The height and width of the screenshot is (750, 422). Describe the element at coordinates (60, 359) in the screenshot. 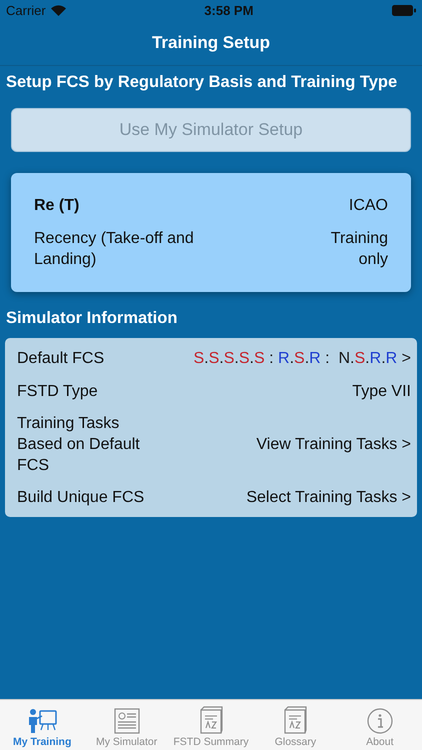

I see `info-label: Default FCS` at that location.